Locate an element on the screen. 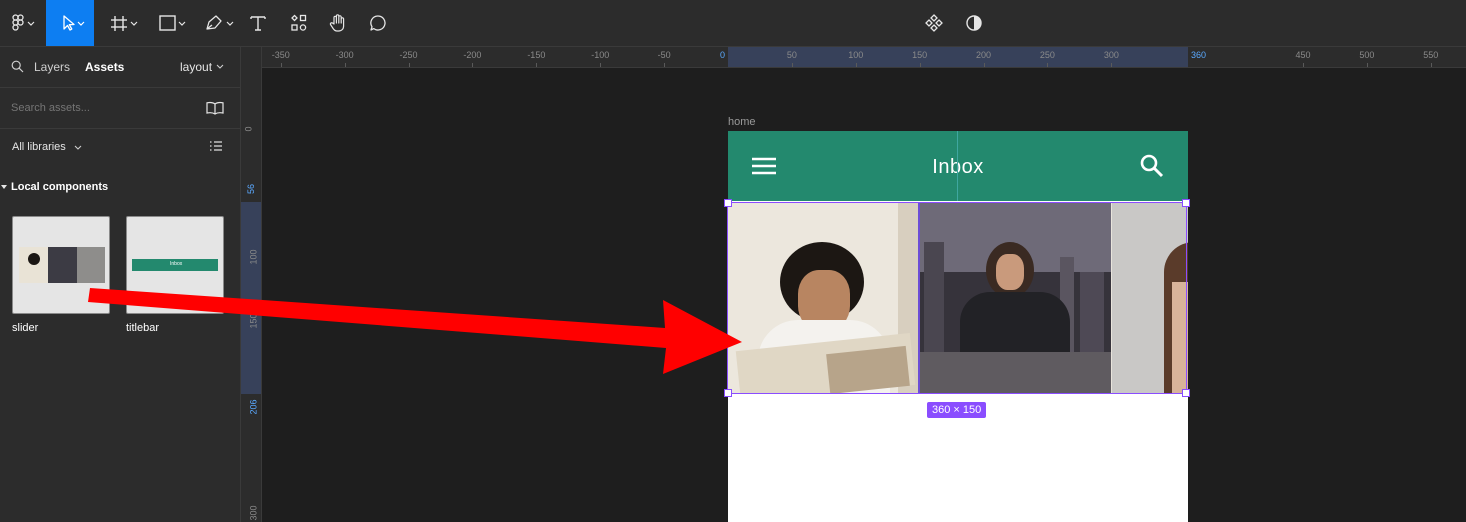 This screenshot has height=522, width=1466. ruler-corner is located at coordinates (251, 57).